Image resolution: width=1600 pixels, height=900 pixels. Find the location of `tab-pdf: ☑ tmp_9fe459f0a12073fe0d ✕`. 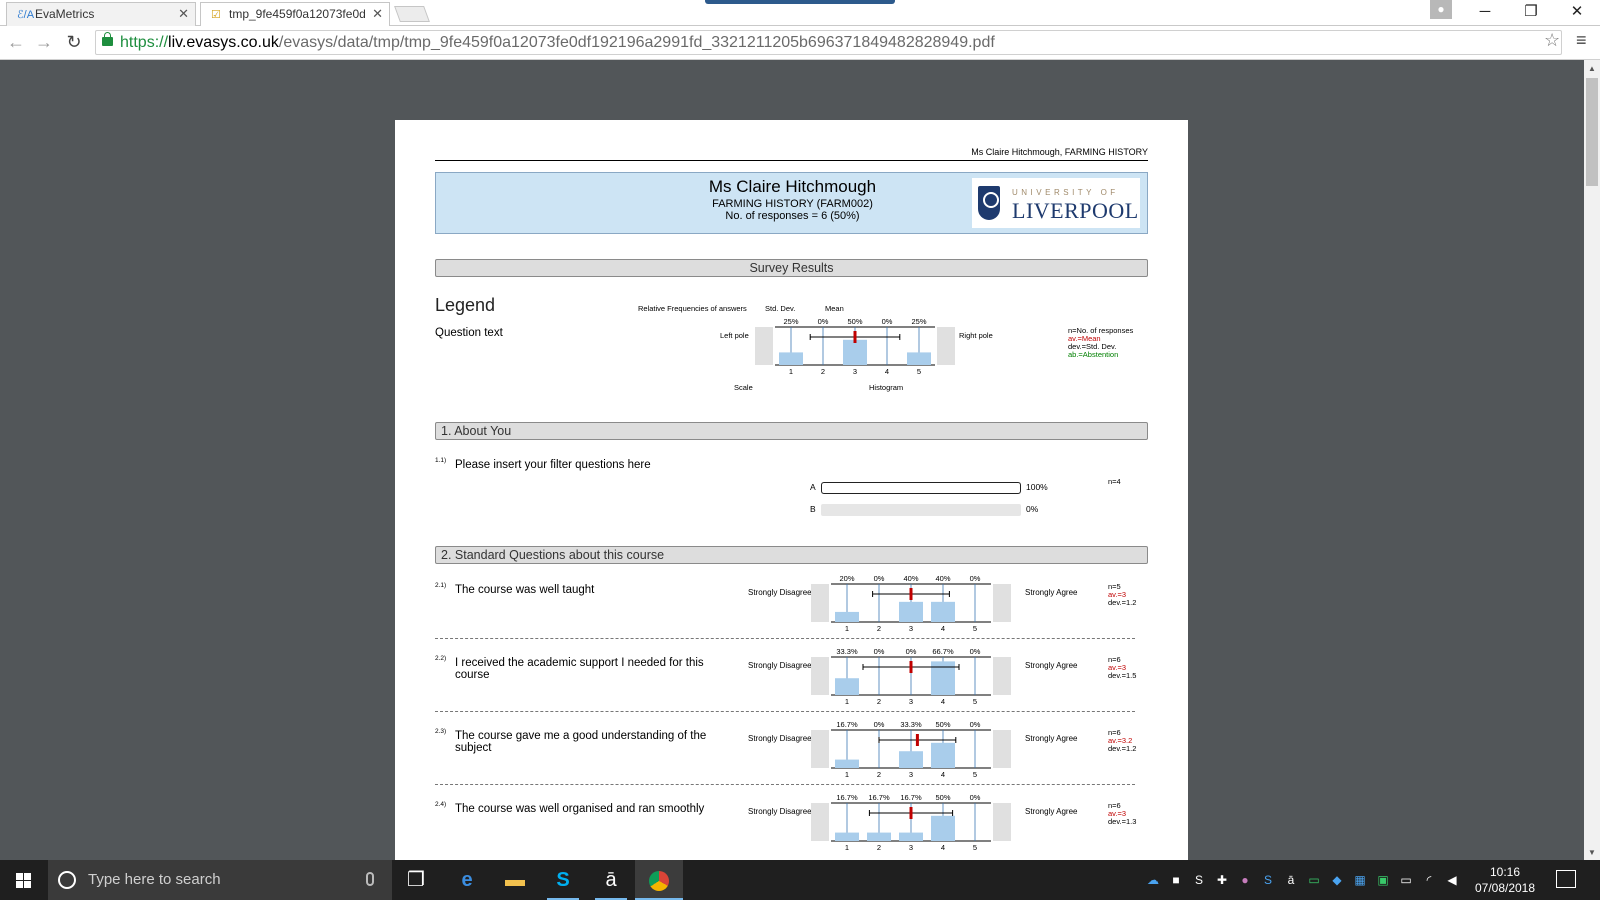

tab-pdf: ☑ tmp_9fe459f0a12073fe0d ✕ is located at coordinates (295, 14).